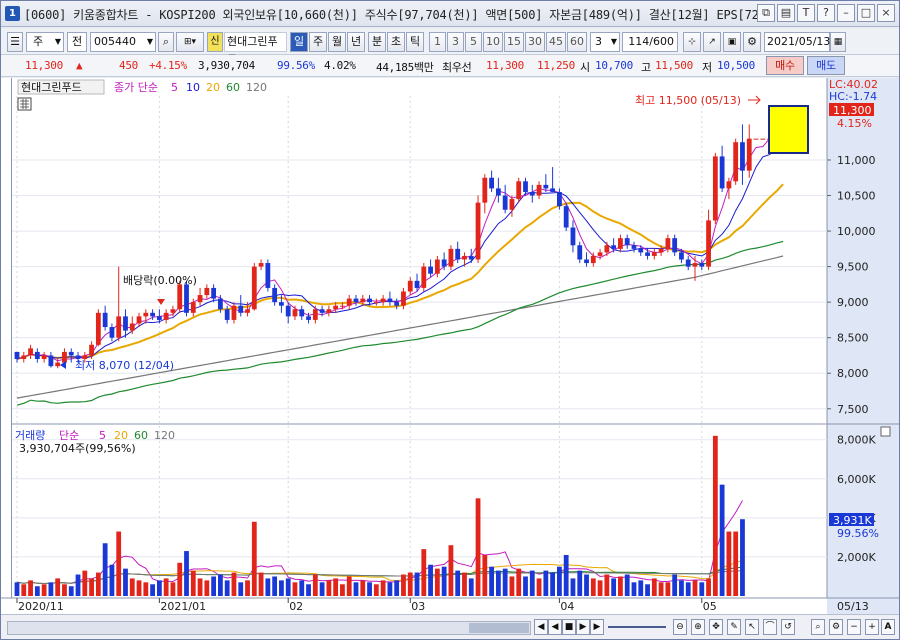  I want to click on zoom-out-icon: ⊖, so click(680, 627).